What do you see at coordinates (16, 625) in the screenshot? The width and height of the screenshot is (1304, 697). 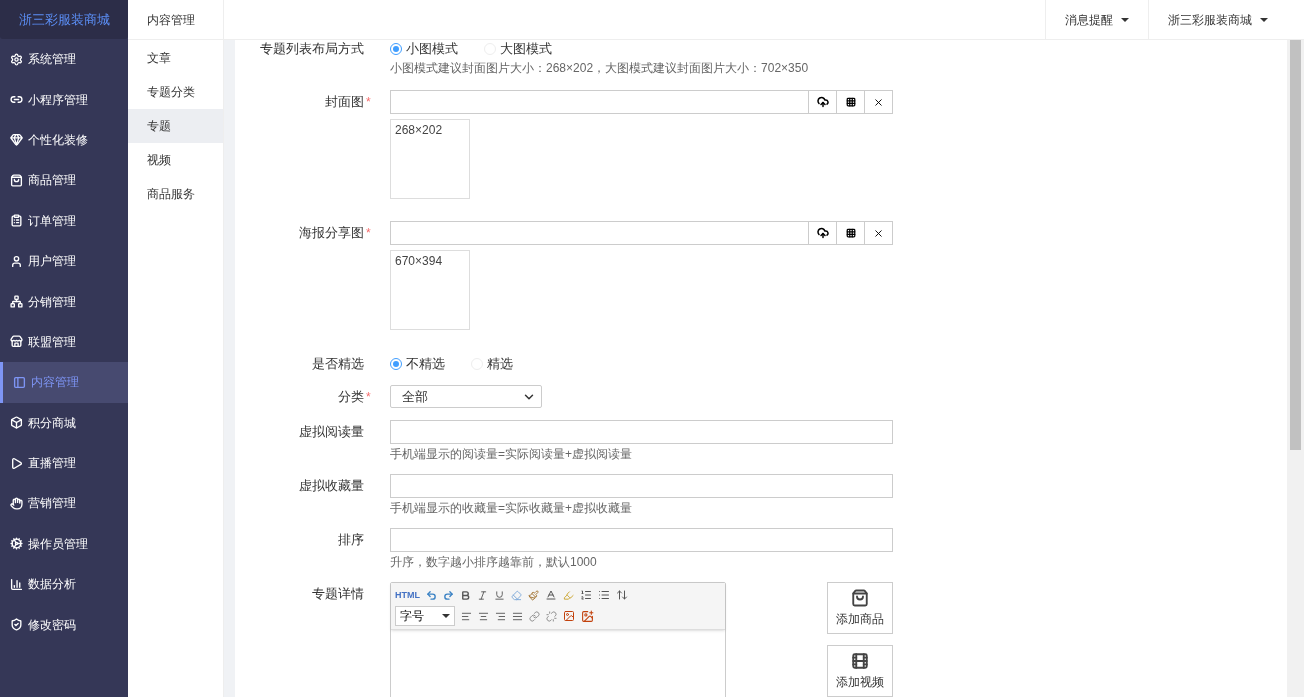 I see `shield-icon` at bounding box center [16, 625].